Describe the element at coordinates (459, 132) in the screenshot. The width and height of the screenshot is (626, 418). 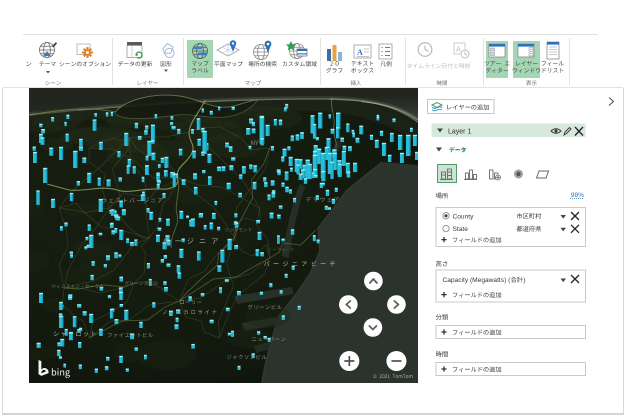
I see `svg-text: Layer 1` at that location.